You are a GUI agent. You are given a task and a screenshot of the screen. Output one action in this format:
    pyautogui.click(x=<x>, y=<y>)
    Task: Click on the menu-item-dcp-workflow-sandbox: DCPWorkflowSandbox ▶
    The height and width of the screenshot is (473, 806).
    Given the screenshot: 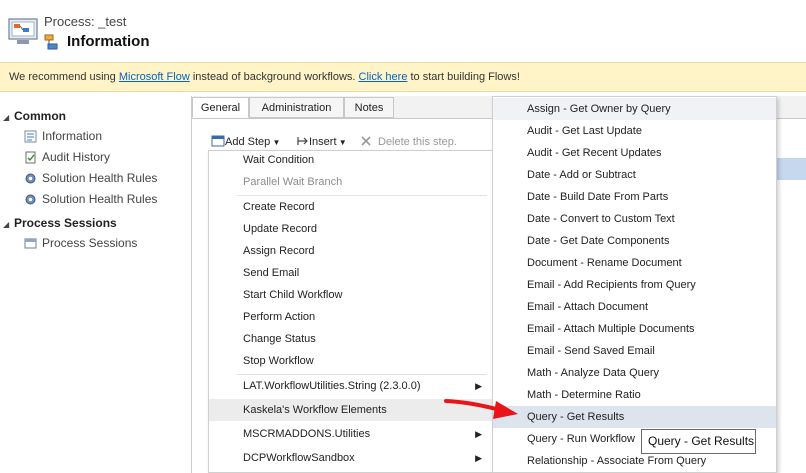 What is the action you would take?
    pyautogui.click(x=350, y=458)
    